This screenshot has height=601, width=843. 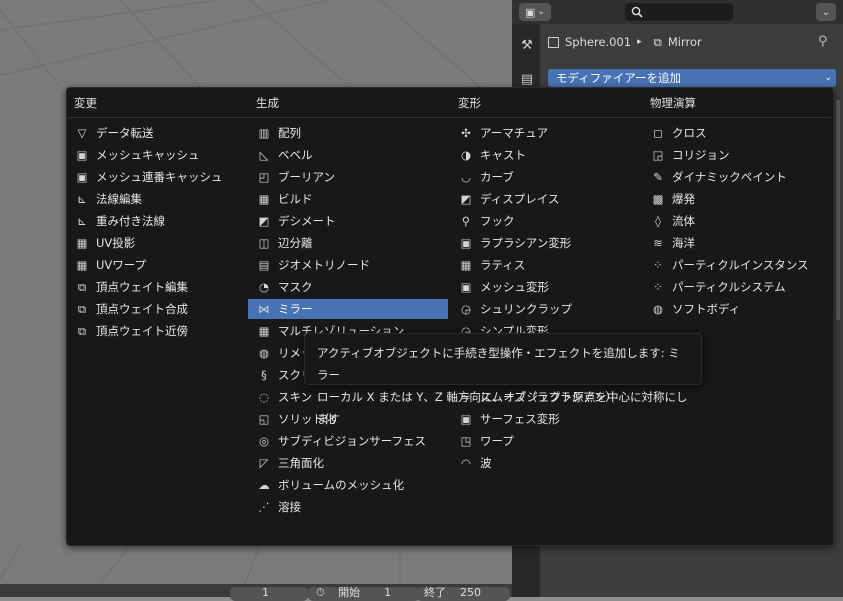 What do you see at coordinates (307, 221) in the screenshot?
I see `menu-item-label: デシメート` at bounding box center [307, 221].